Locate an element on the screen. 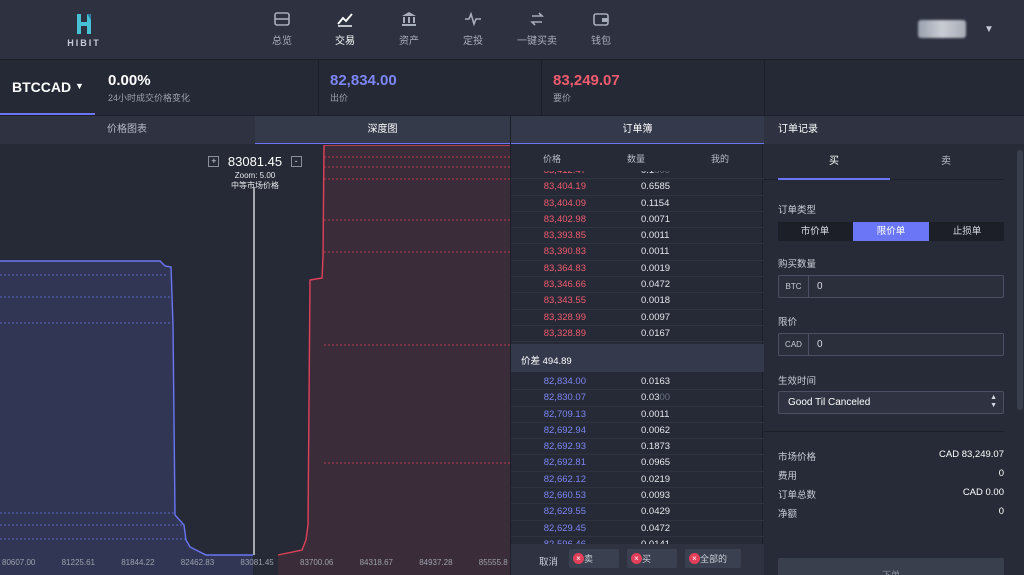 The height and width of the screenshot is (575, 1024). bid-row: 82,662.12 0.0219 is located at coordinates (637, 480).